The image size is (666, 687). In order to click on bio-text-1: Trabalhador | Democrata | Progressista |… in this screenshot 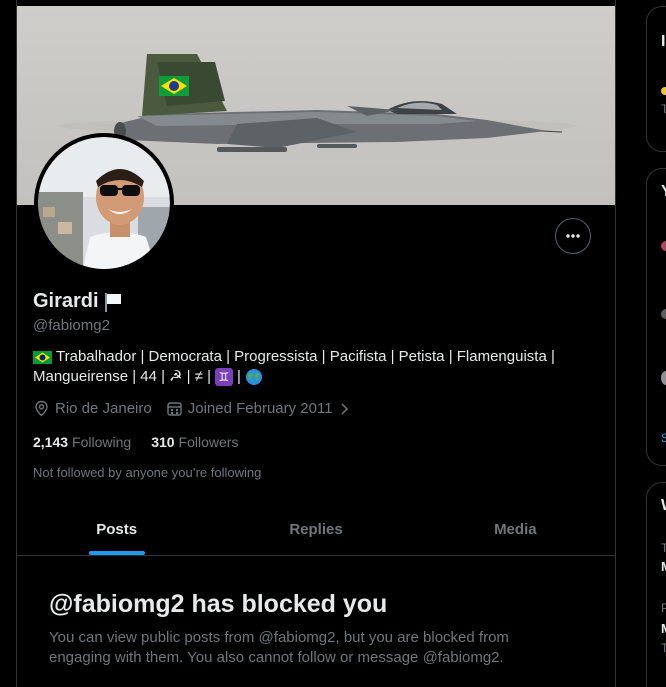, I will do `click(305, 356)`.